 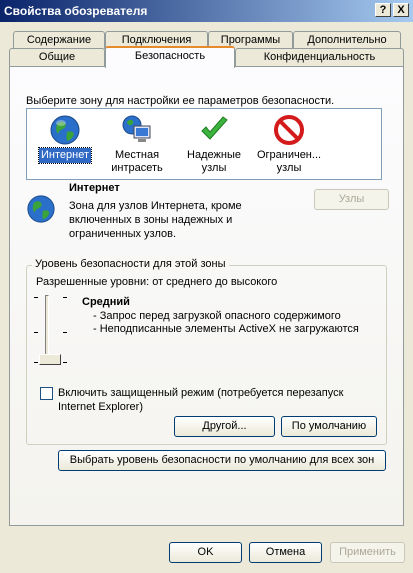 What do you see at coordinates (285, 552) in the screenshot?
I see `cancel-button: Отмена` at bounding box center [285, 552].